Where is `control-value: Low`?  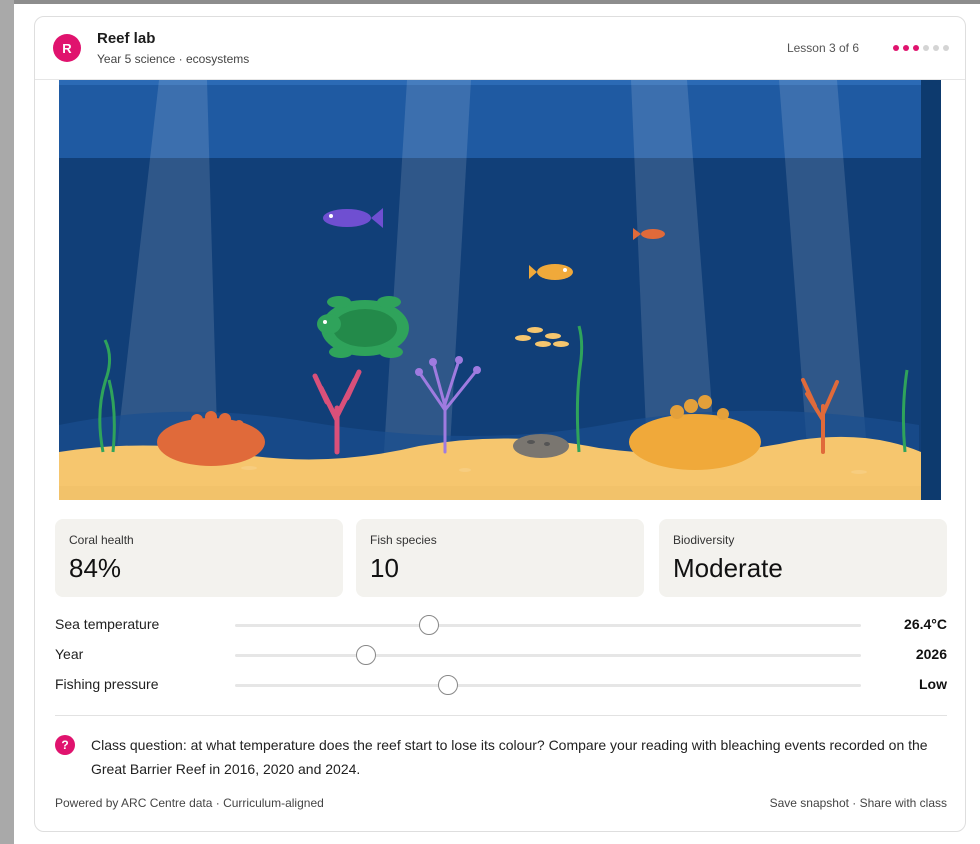
control-value: Low is located at coordinates (933, 684).